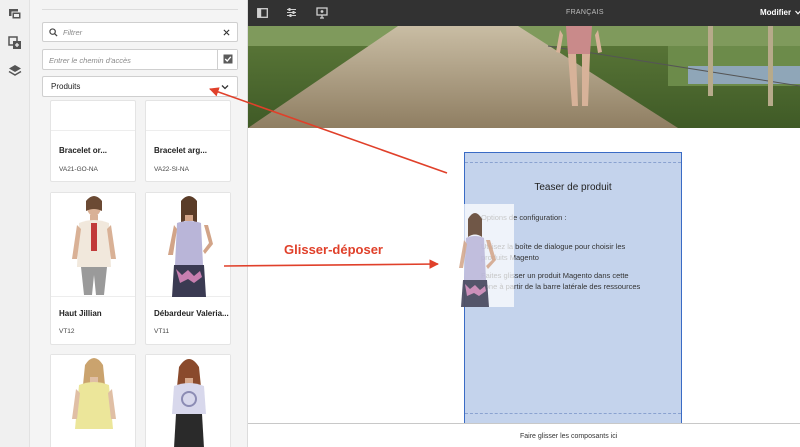 Image resolution: width=800 pixels, height=447 pixels. Describe the element at coordinates (331, 264) in the screenshot. I see `drag-arrow` at that location.